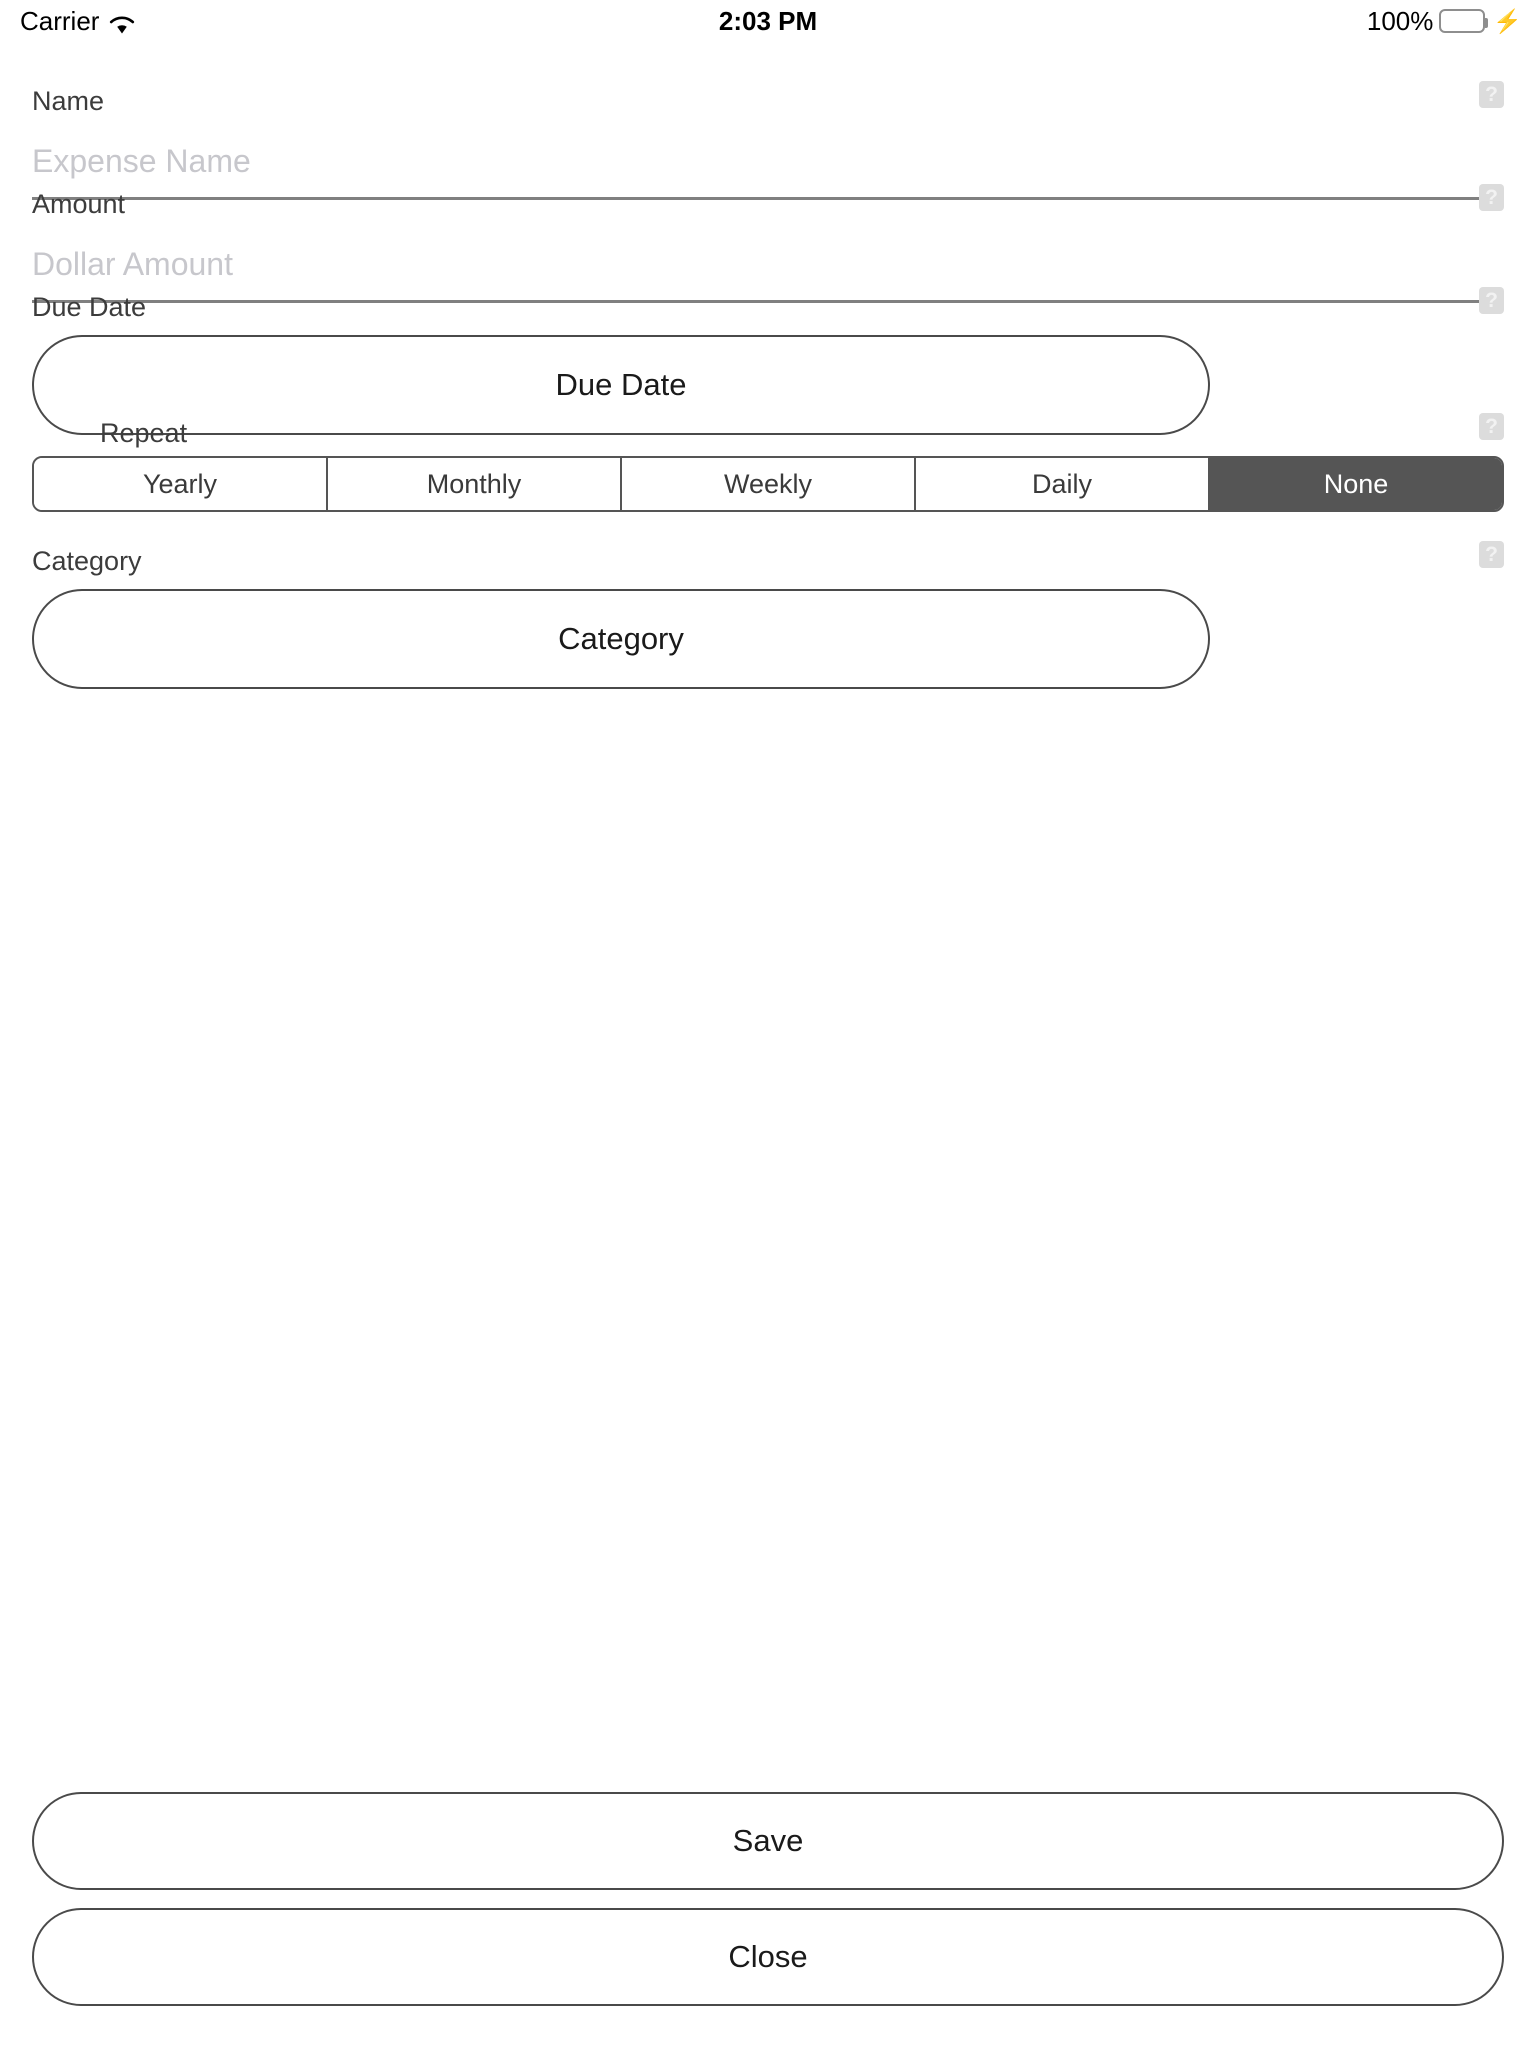 The width and height of the screenshot is (1536, 2048). What do you see at coordinates (1491, 554) in the screenshot?
I see `category-help-icon: ?` at bounding box center [1491, 554].